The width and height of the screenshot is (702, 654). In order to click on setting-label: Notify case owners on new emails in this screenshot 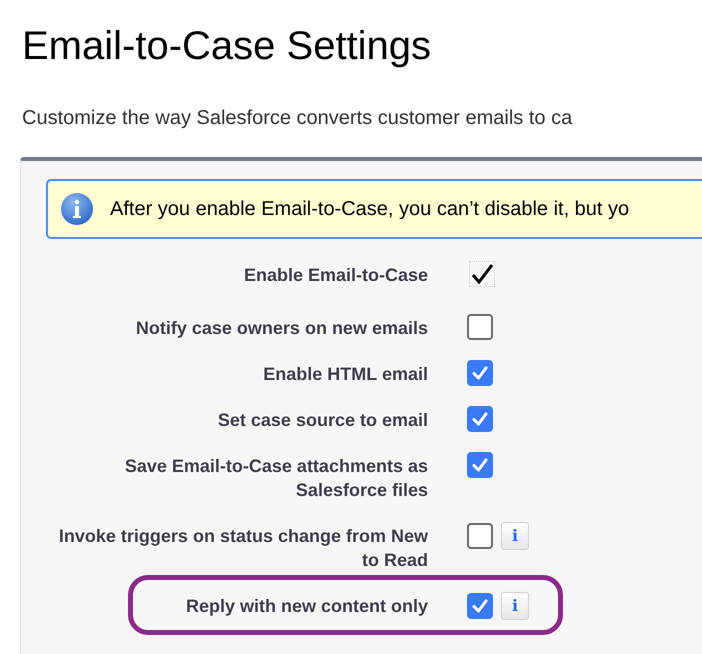, I will do `click(281, 328)`.